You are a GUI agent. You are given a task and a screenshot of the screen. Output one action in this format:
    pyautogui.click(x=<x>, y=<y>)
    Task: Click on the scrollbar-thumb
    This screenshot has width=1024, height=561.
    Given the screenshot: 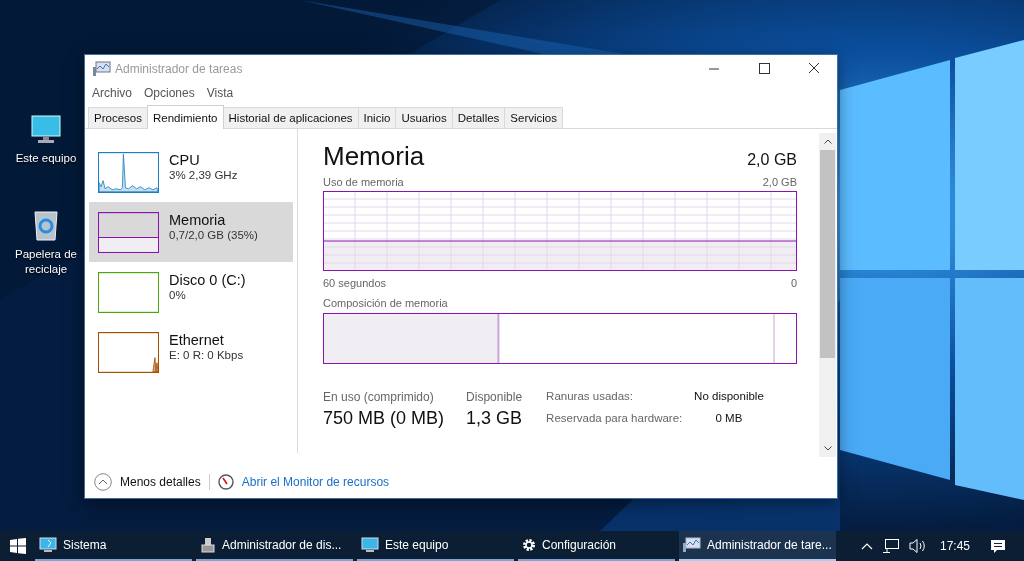 What is the action you would take?
    pyautogui.click(x=827, y=254)
    